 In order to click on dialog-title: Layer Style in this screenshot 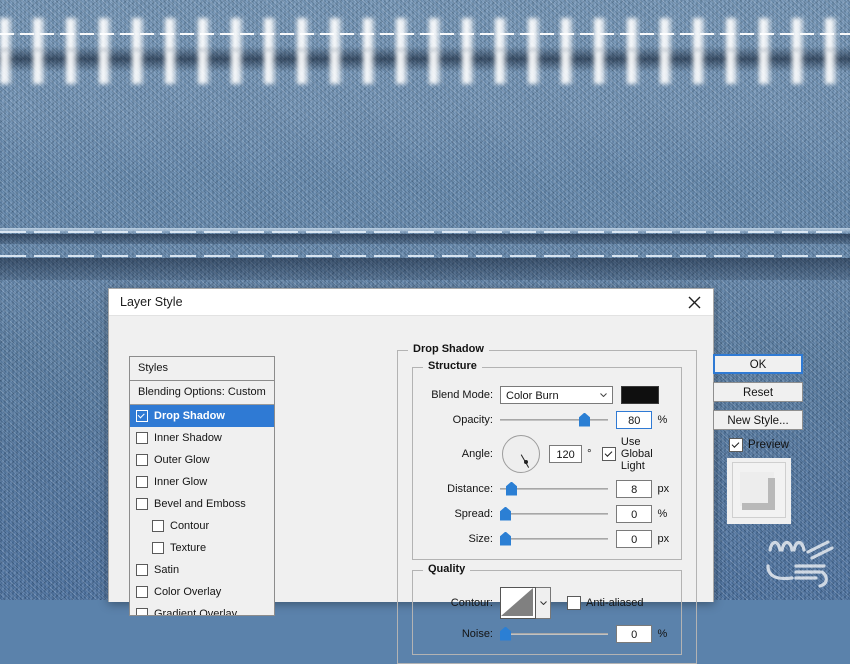, I will do `click(151, 302)`.